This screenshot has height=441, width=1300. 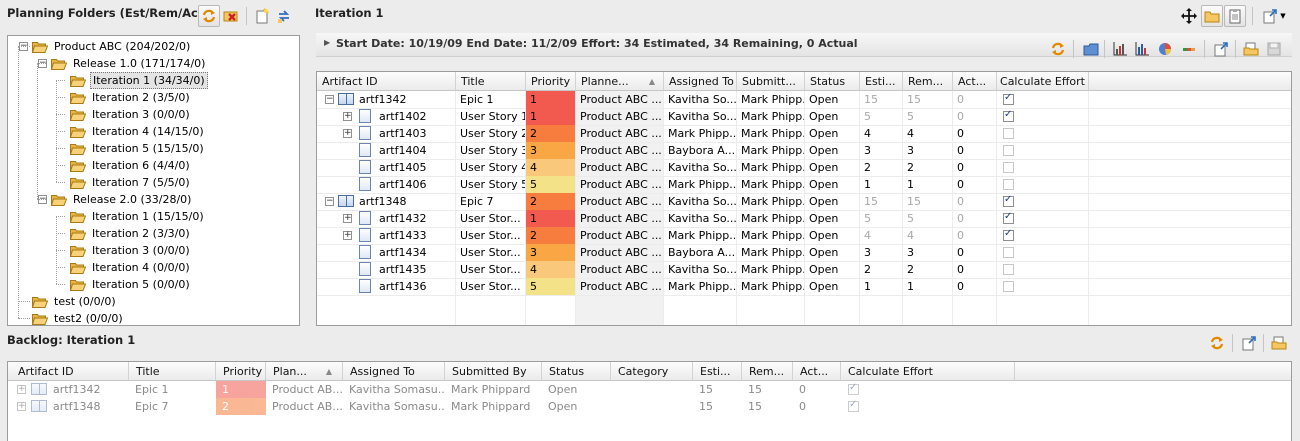 I want to click on column-header: Calculate Effort, so click(x=1043, y=81).